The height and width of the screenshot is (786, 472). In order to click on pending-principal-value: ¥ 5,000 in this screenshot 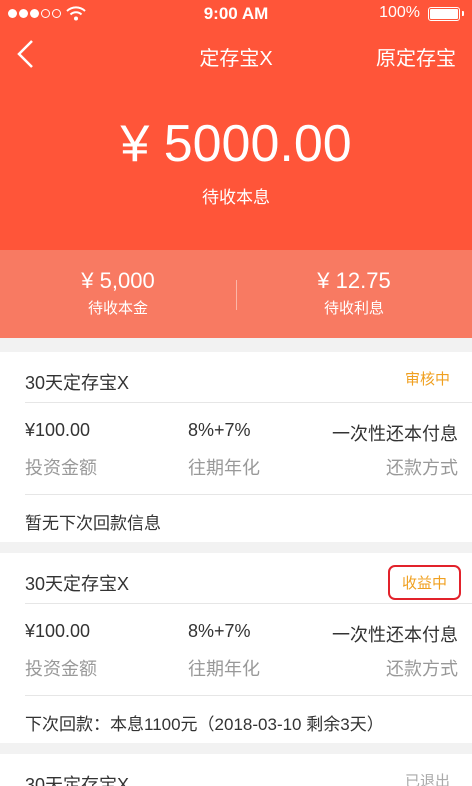, I will do `click(118, 280)`.